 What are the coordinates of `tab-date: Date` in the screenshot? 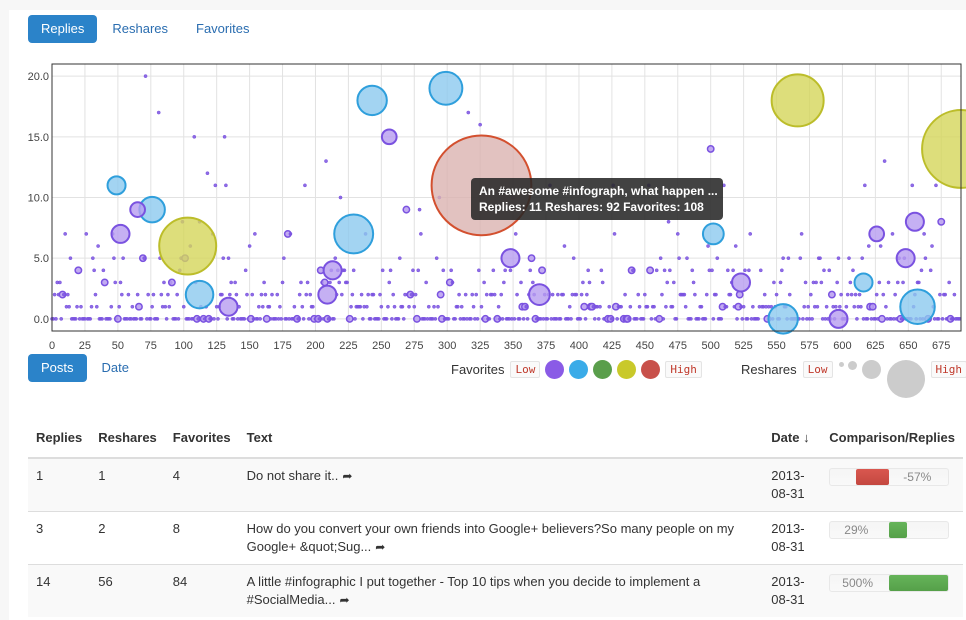 It's located at (115, 368).